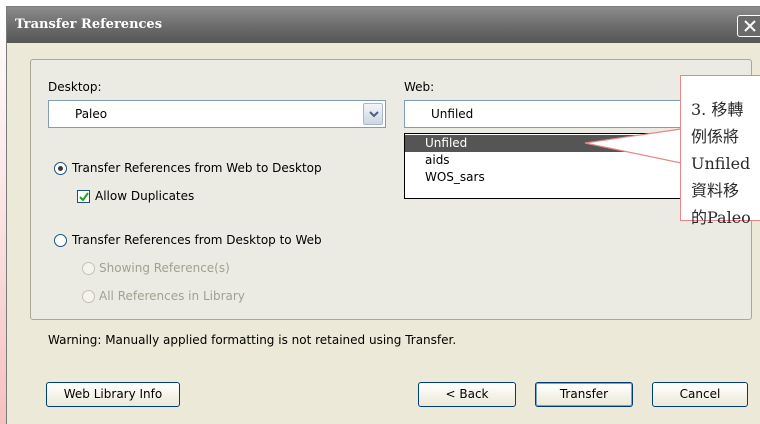 The image size is (760, 424). Describe the element at coordinates (584, 394) in the screenshot. I see `transfer-button: Transfer` at that location.